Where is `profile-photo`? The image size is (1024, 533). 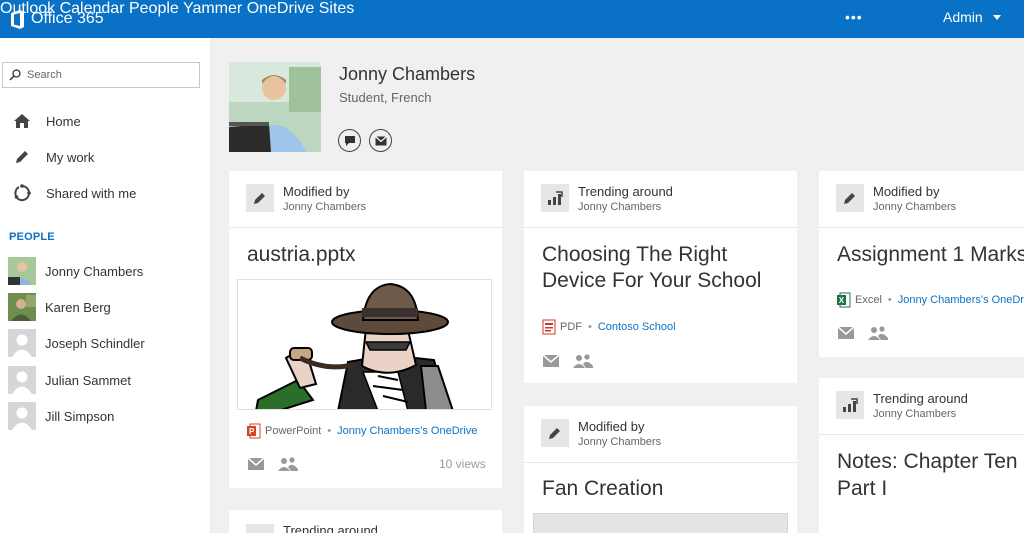 profile-photo is located at coordinates (275, 107).